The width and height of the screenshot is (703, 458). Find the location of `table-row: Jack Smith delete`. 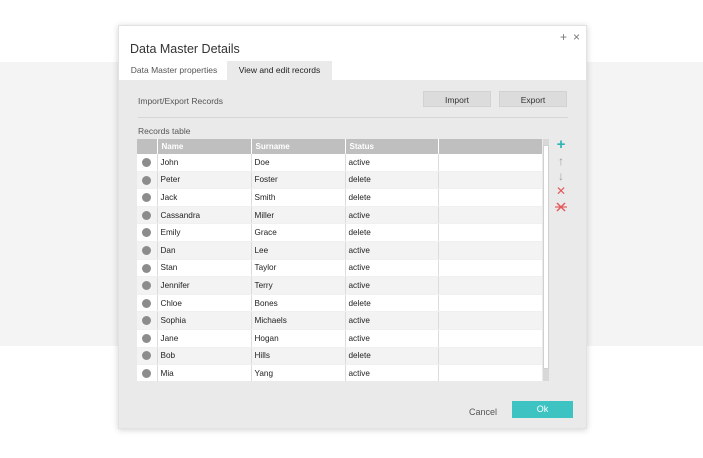

table-row: Jack Smith delete is located at coordinates (339, 197).